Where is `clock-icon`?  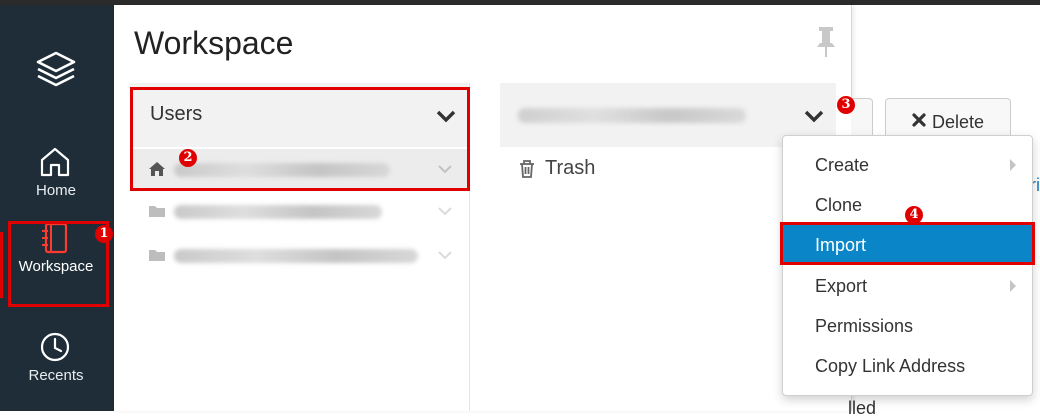
clock-icon is located at coordinates (55, 347).